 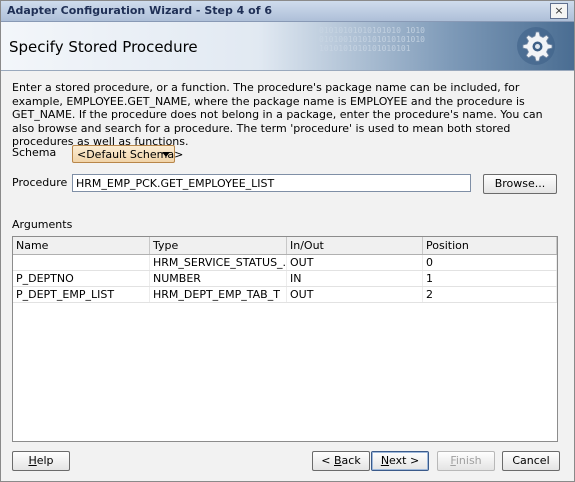 I want to click on cell-name: P_DEPT_EMP_LIST, so click(x=81, y=294).